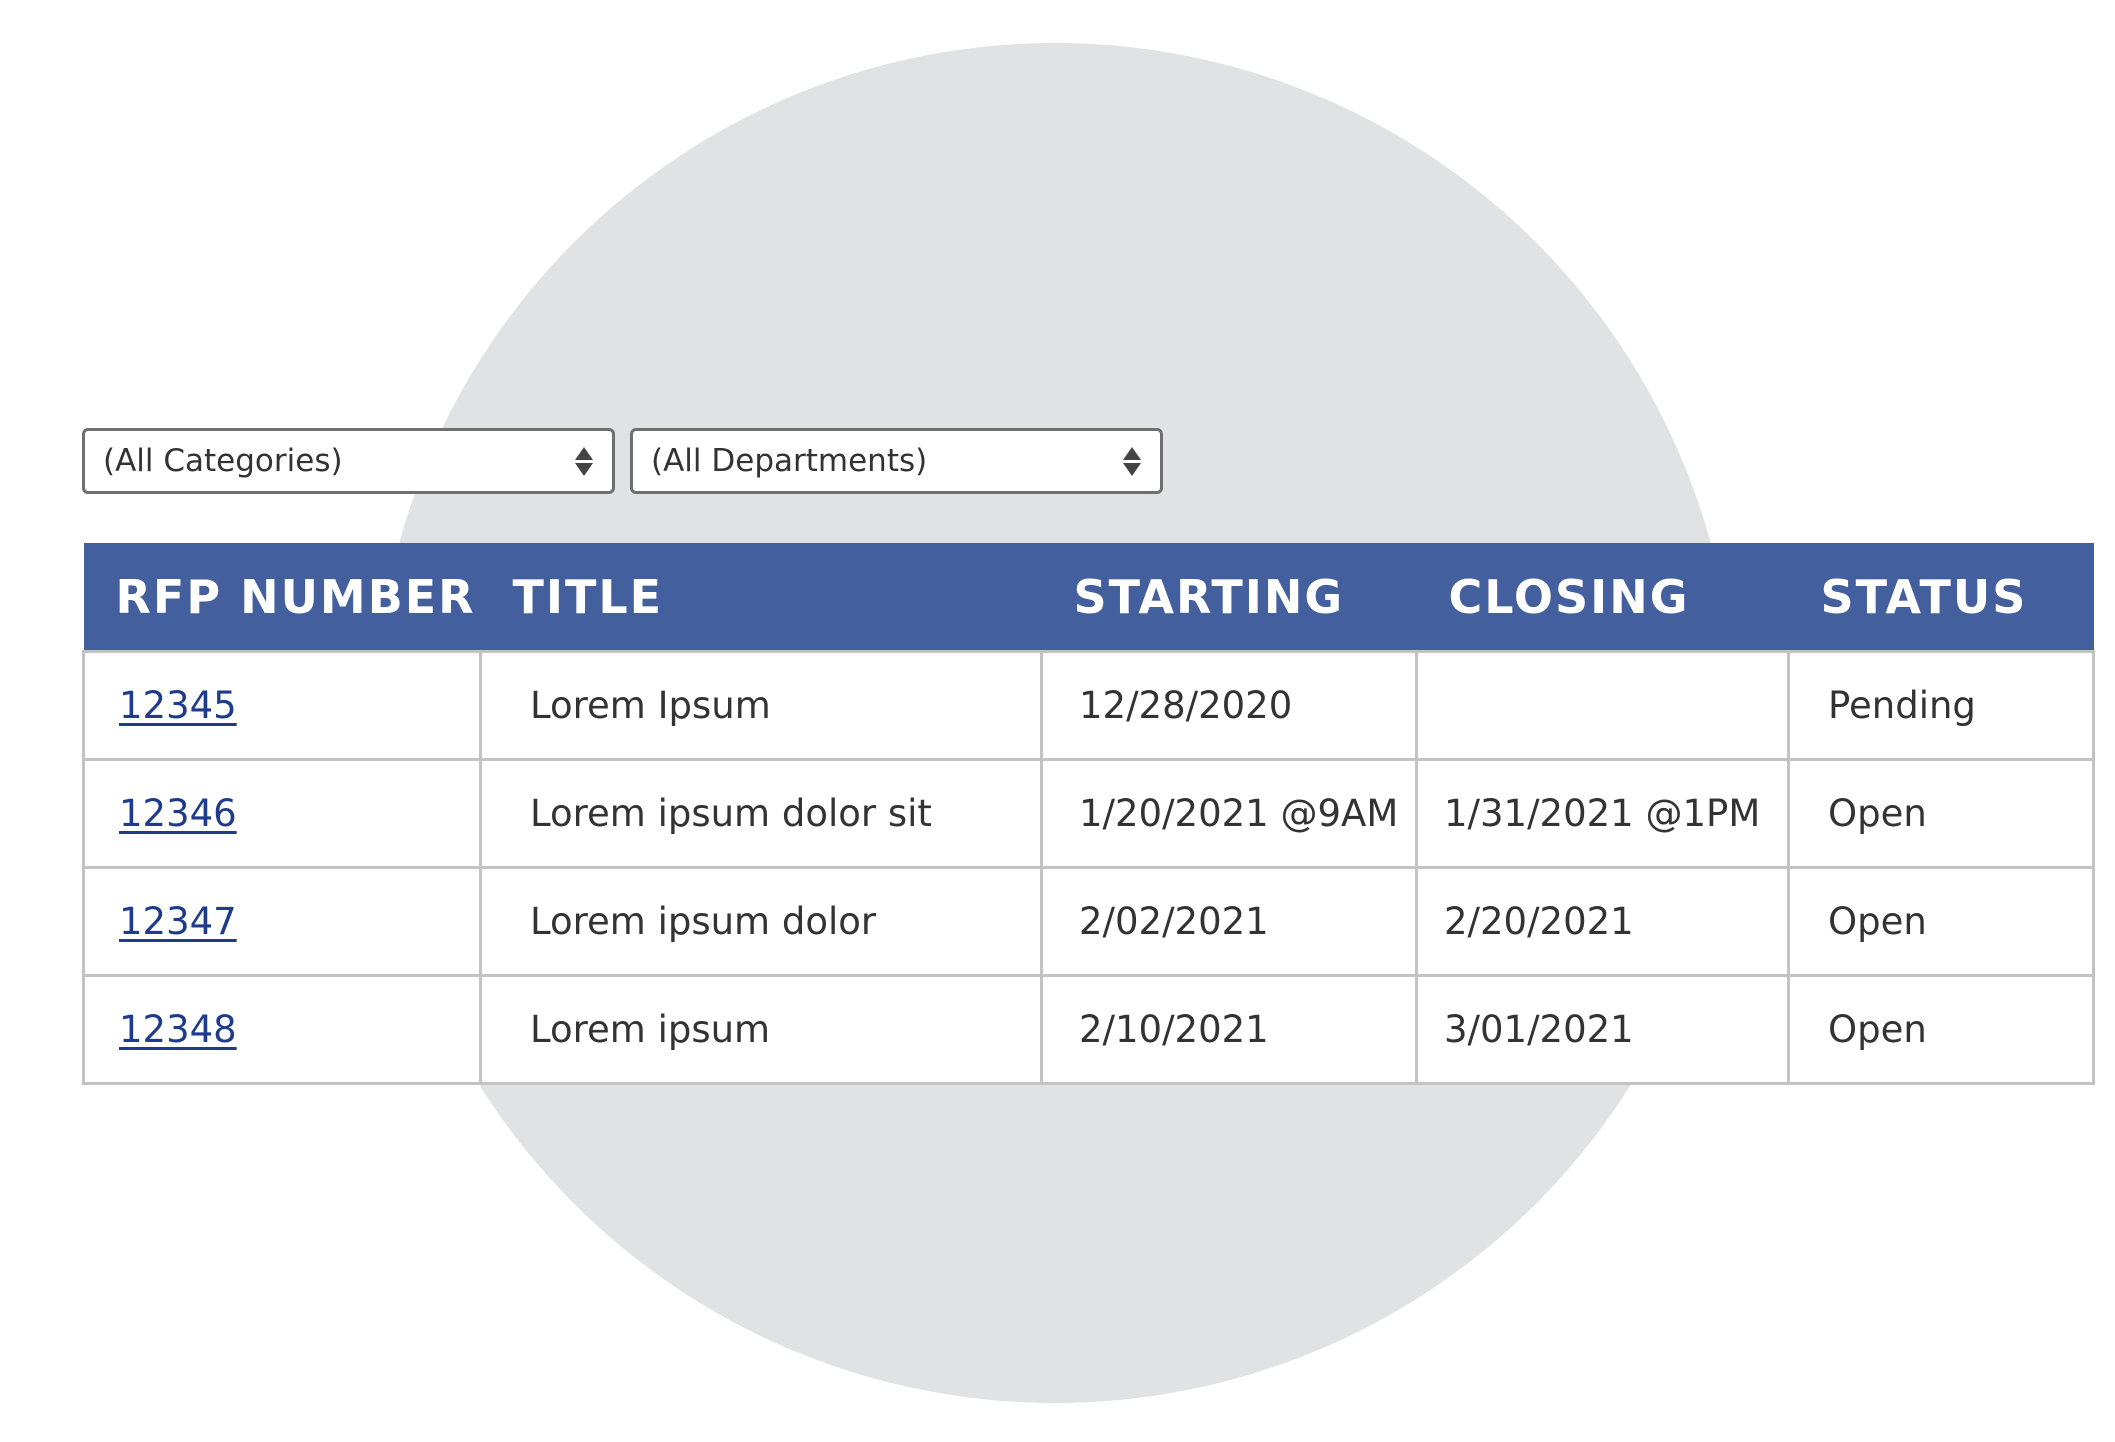  Describe the element at coordinates (282, 813) in the screenshot. I see `rfp-number-cell: 12346` at that location.